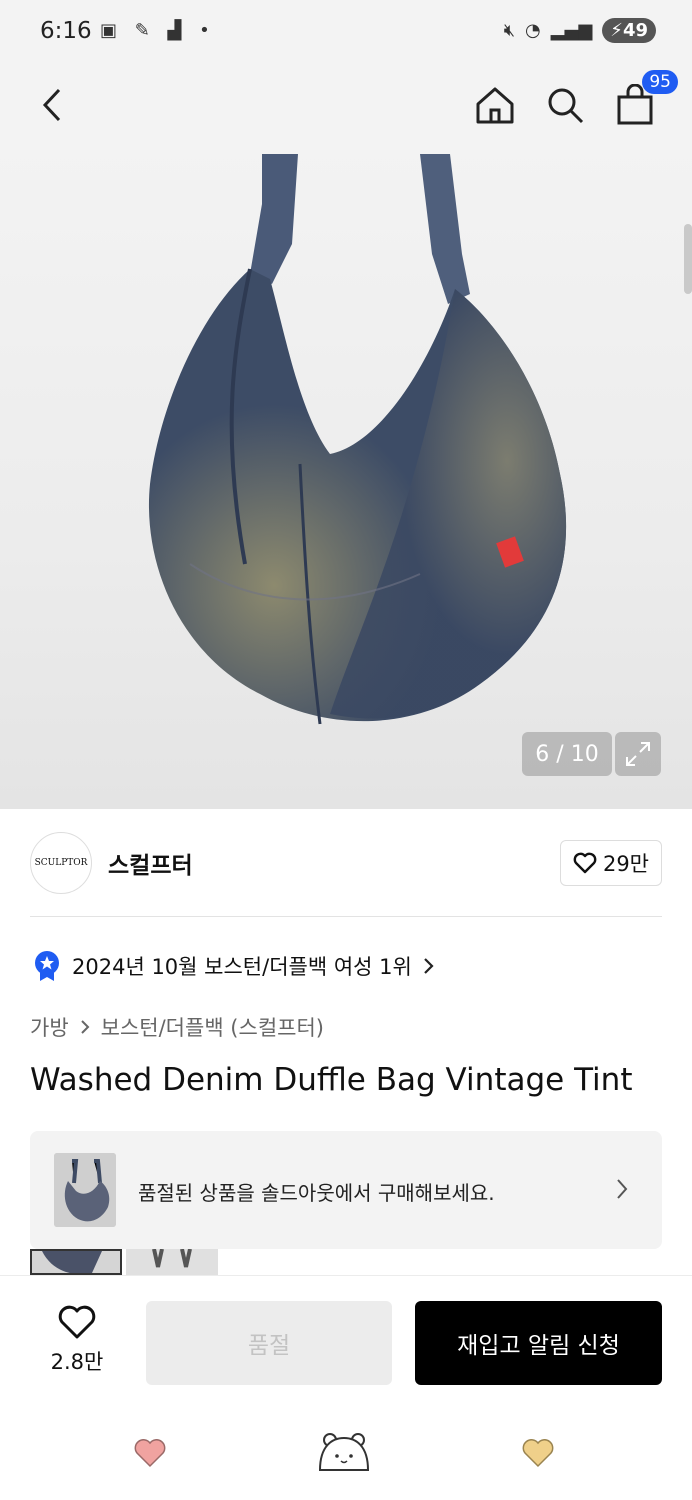 This screenshot has width=692, height=1500. I want to click on status-bar: 6:16 ▣ ✎ ▟ • 🔇︎ ◔ ▂▄▆ ⚡49, so click(346, 32).